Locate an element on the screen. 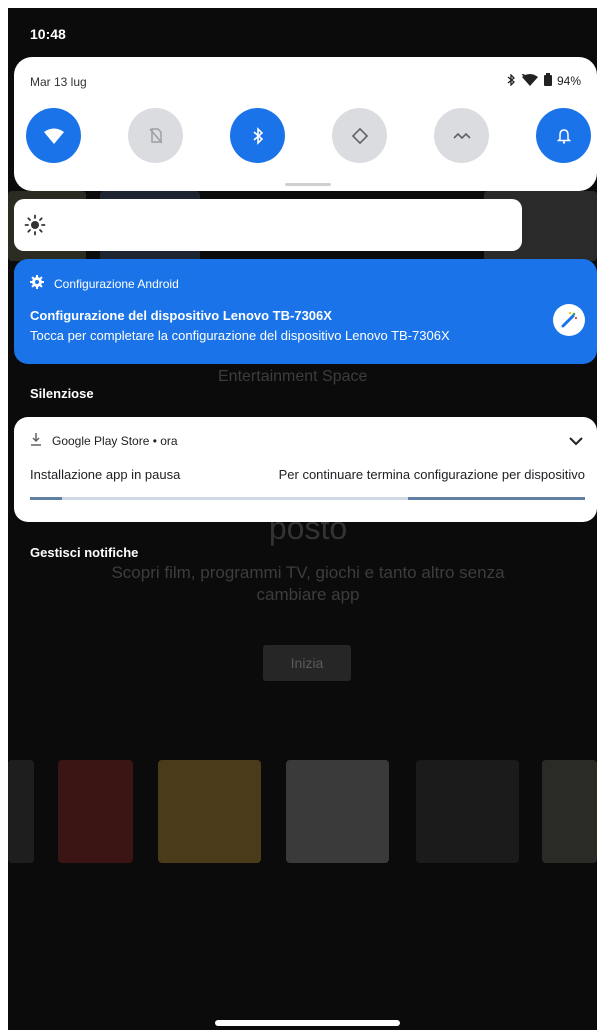 The width and height of the screenshot is (597, 1030). no-sim-icon is located at coordinates (155, 135).